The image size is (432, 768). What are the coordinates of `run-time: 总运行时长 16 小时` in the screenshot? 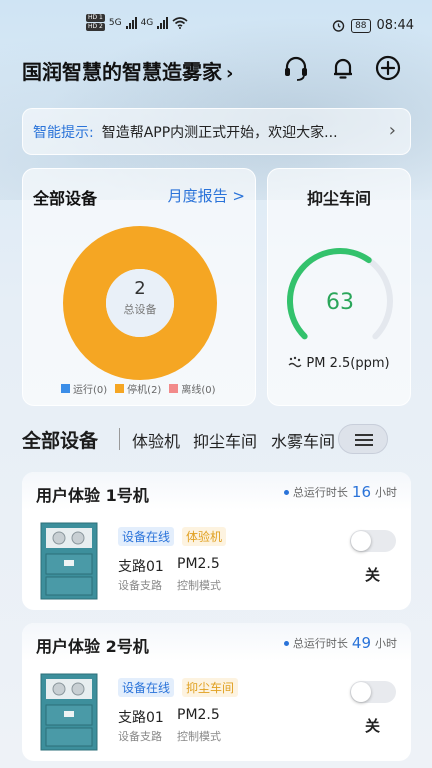 It's located at (340, 492).